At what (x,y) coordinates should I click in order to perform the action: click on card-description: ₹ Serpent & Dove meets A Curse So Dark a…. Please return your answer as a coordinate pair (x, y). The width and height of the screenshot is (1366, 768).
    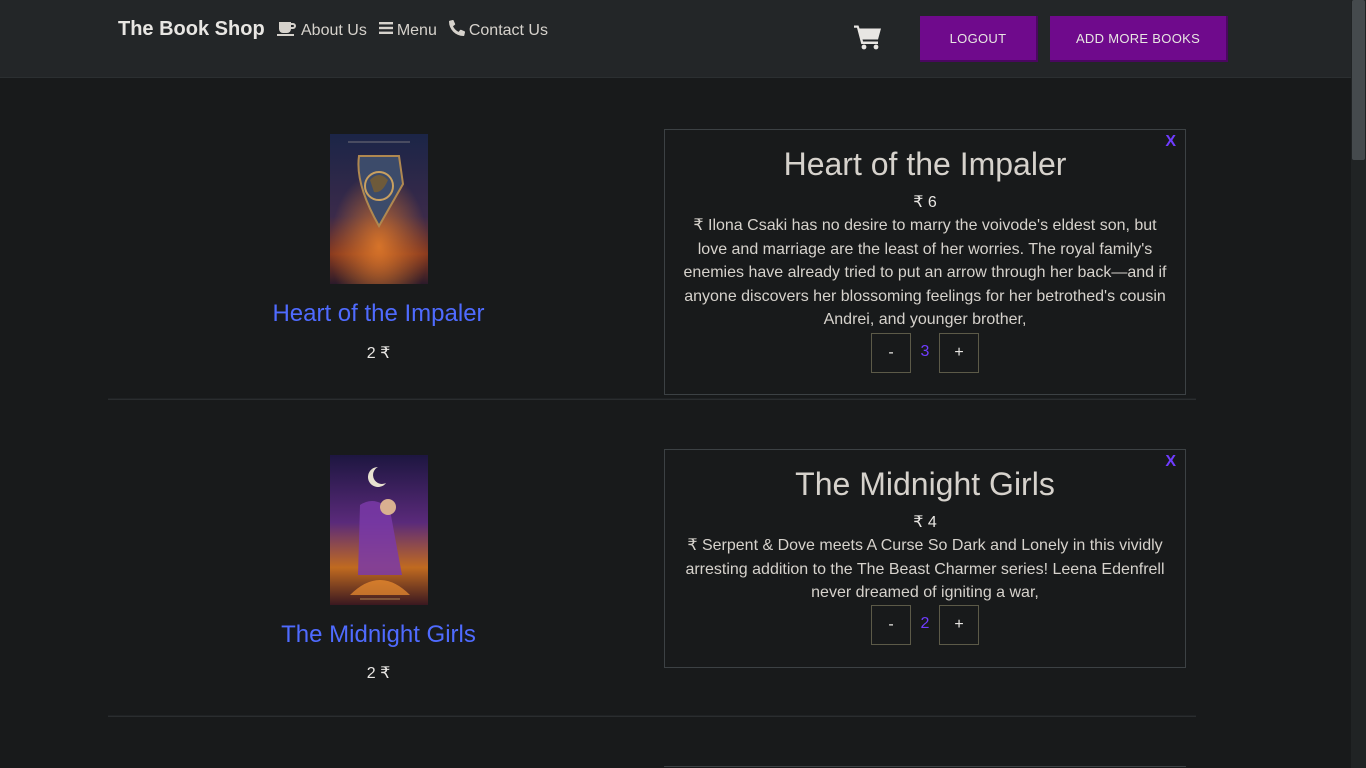
    Looking at the image, I should click on (925, 569).